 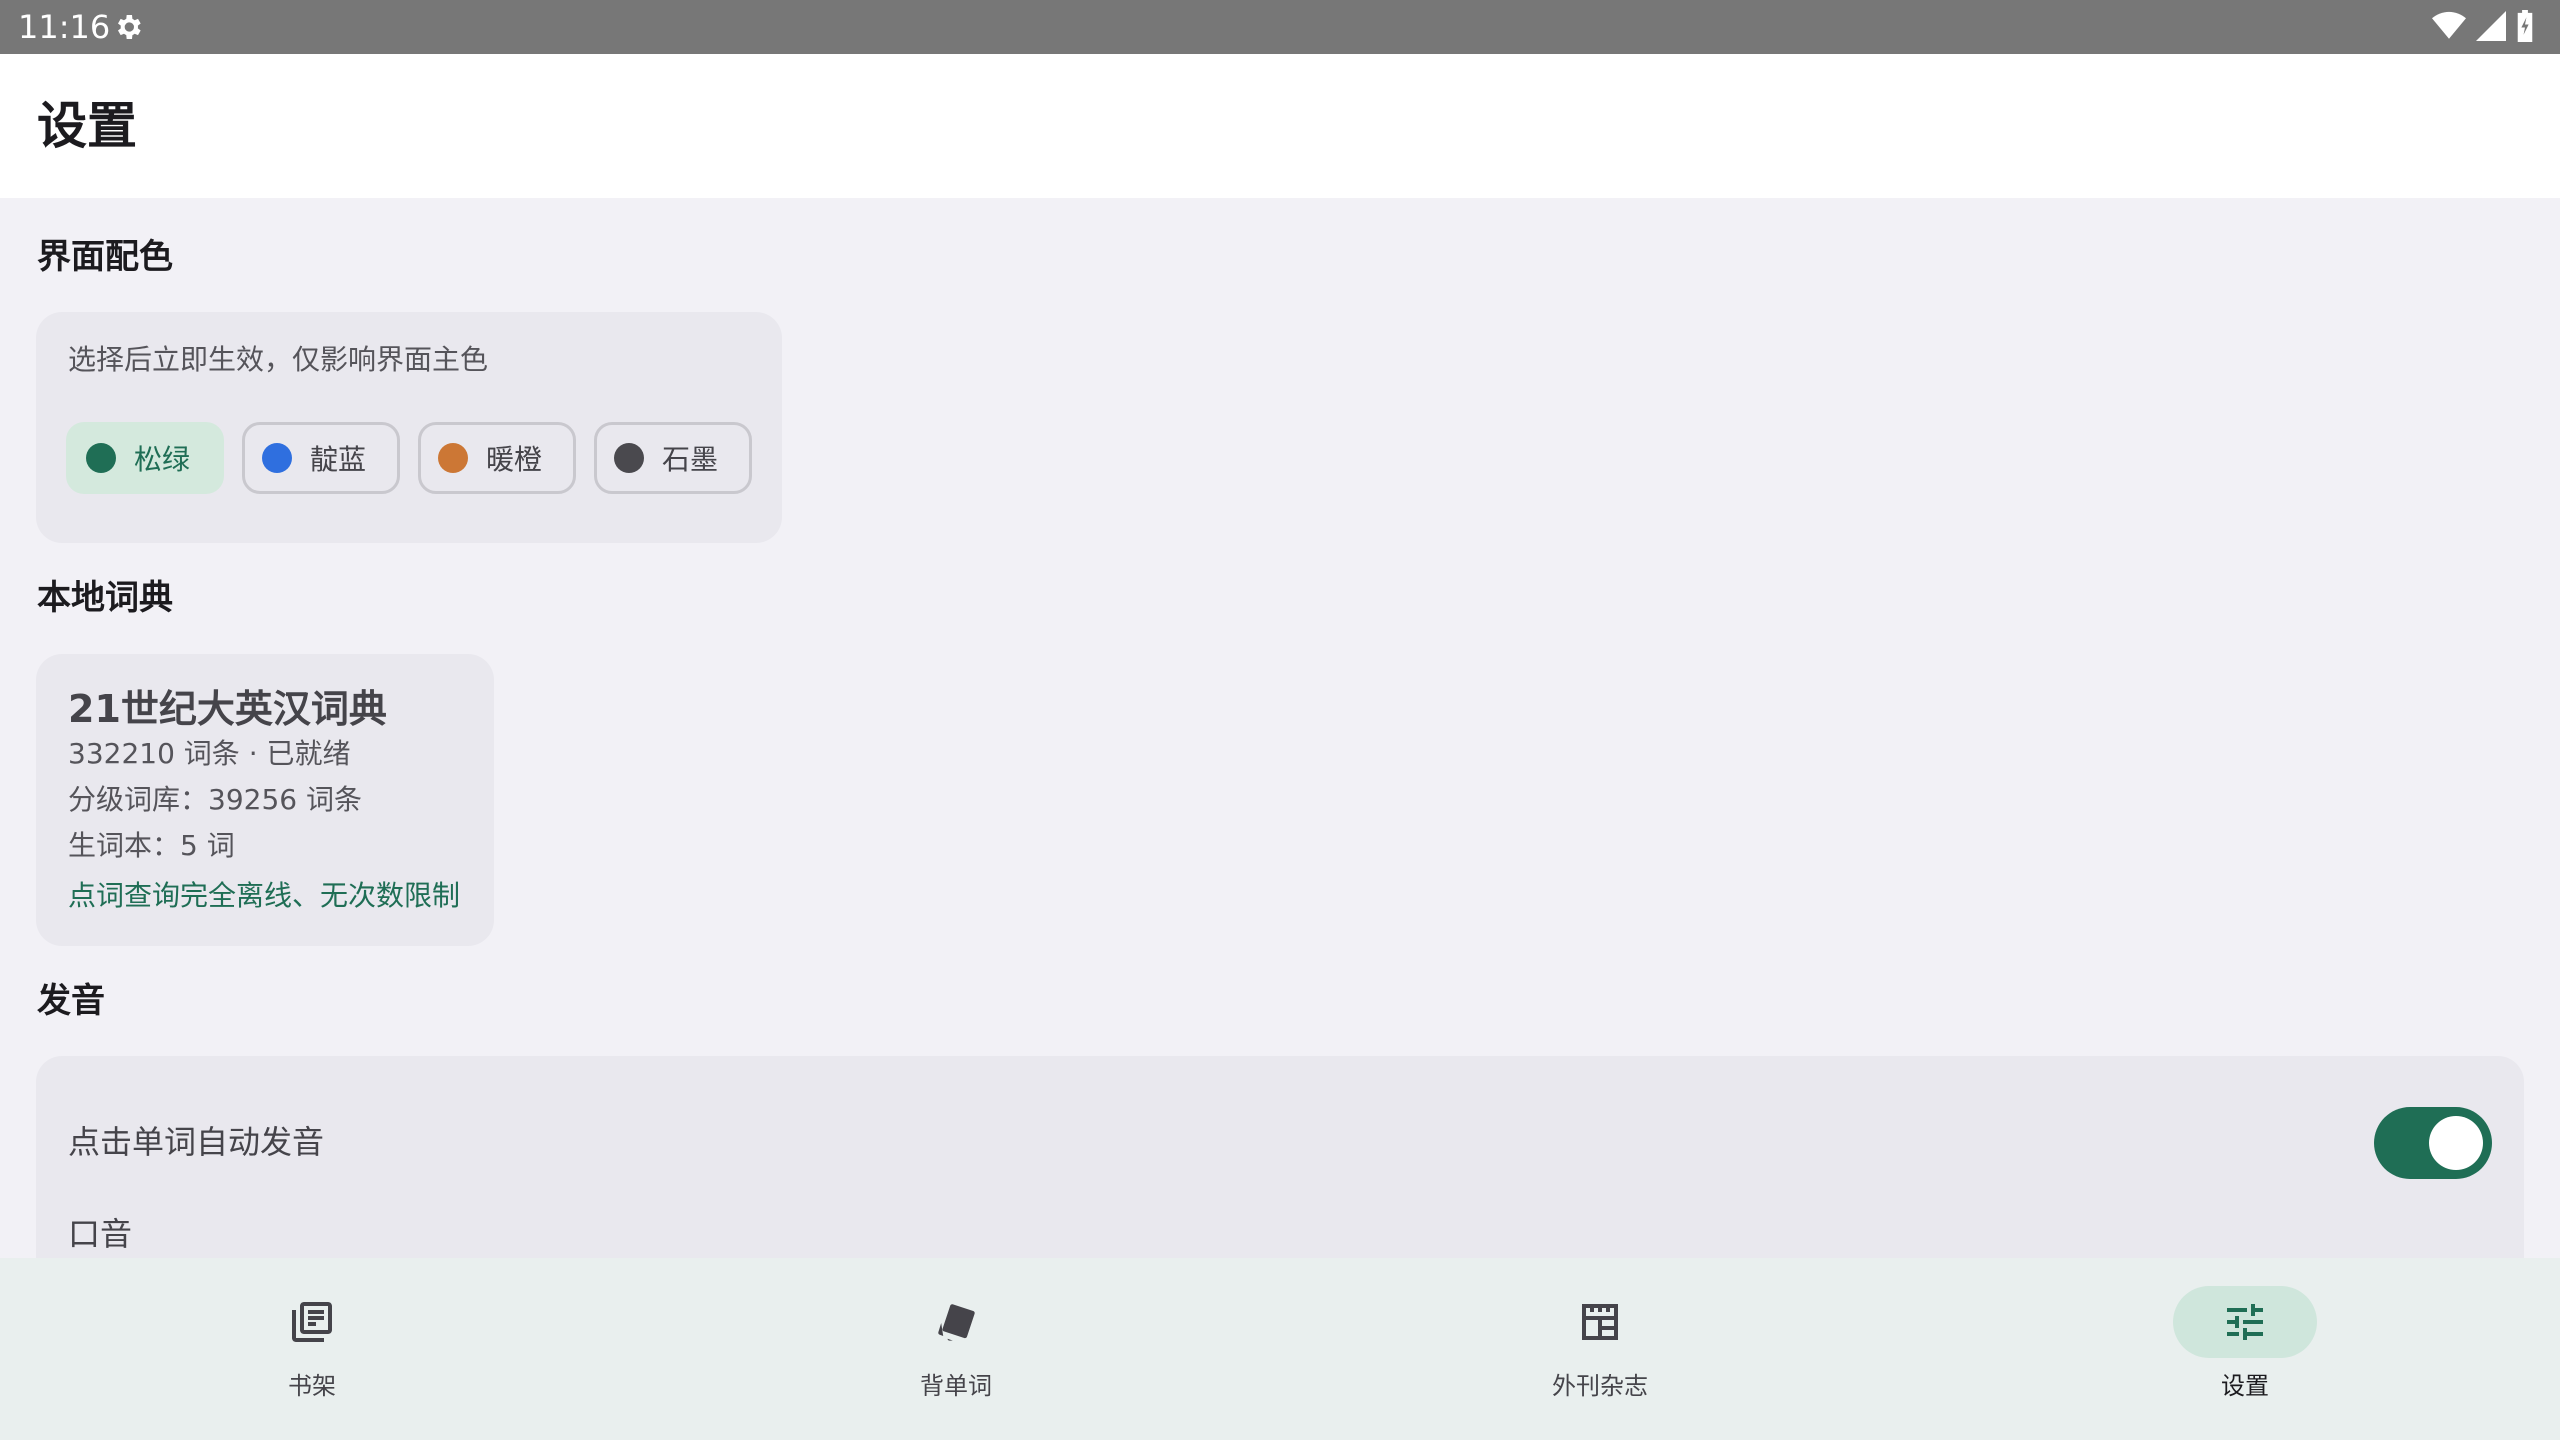 I want to click on bottom-navigation: 书架 背单词 外刊杂志 设置, so click(x=1280, y=1349).